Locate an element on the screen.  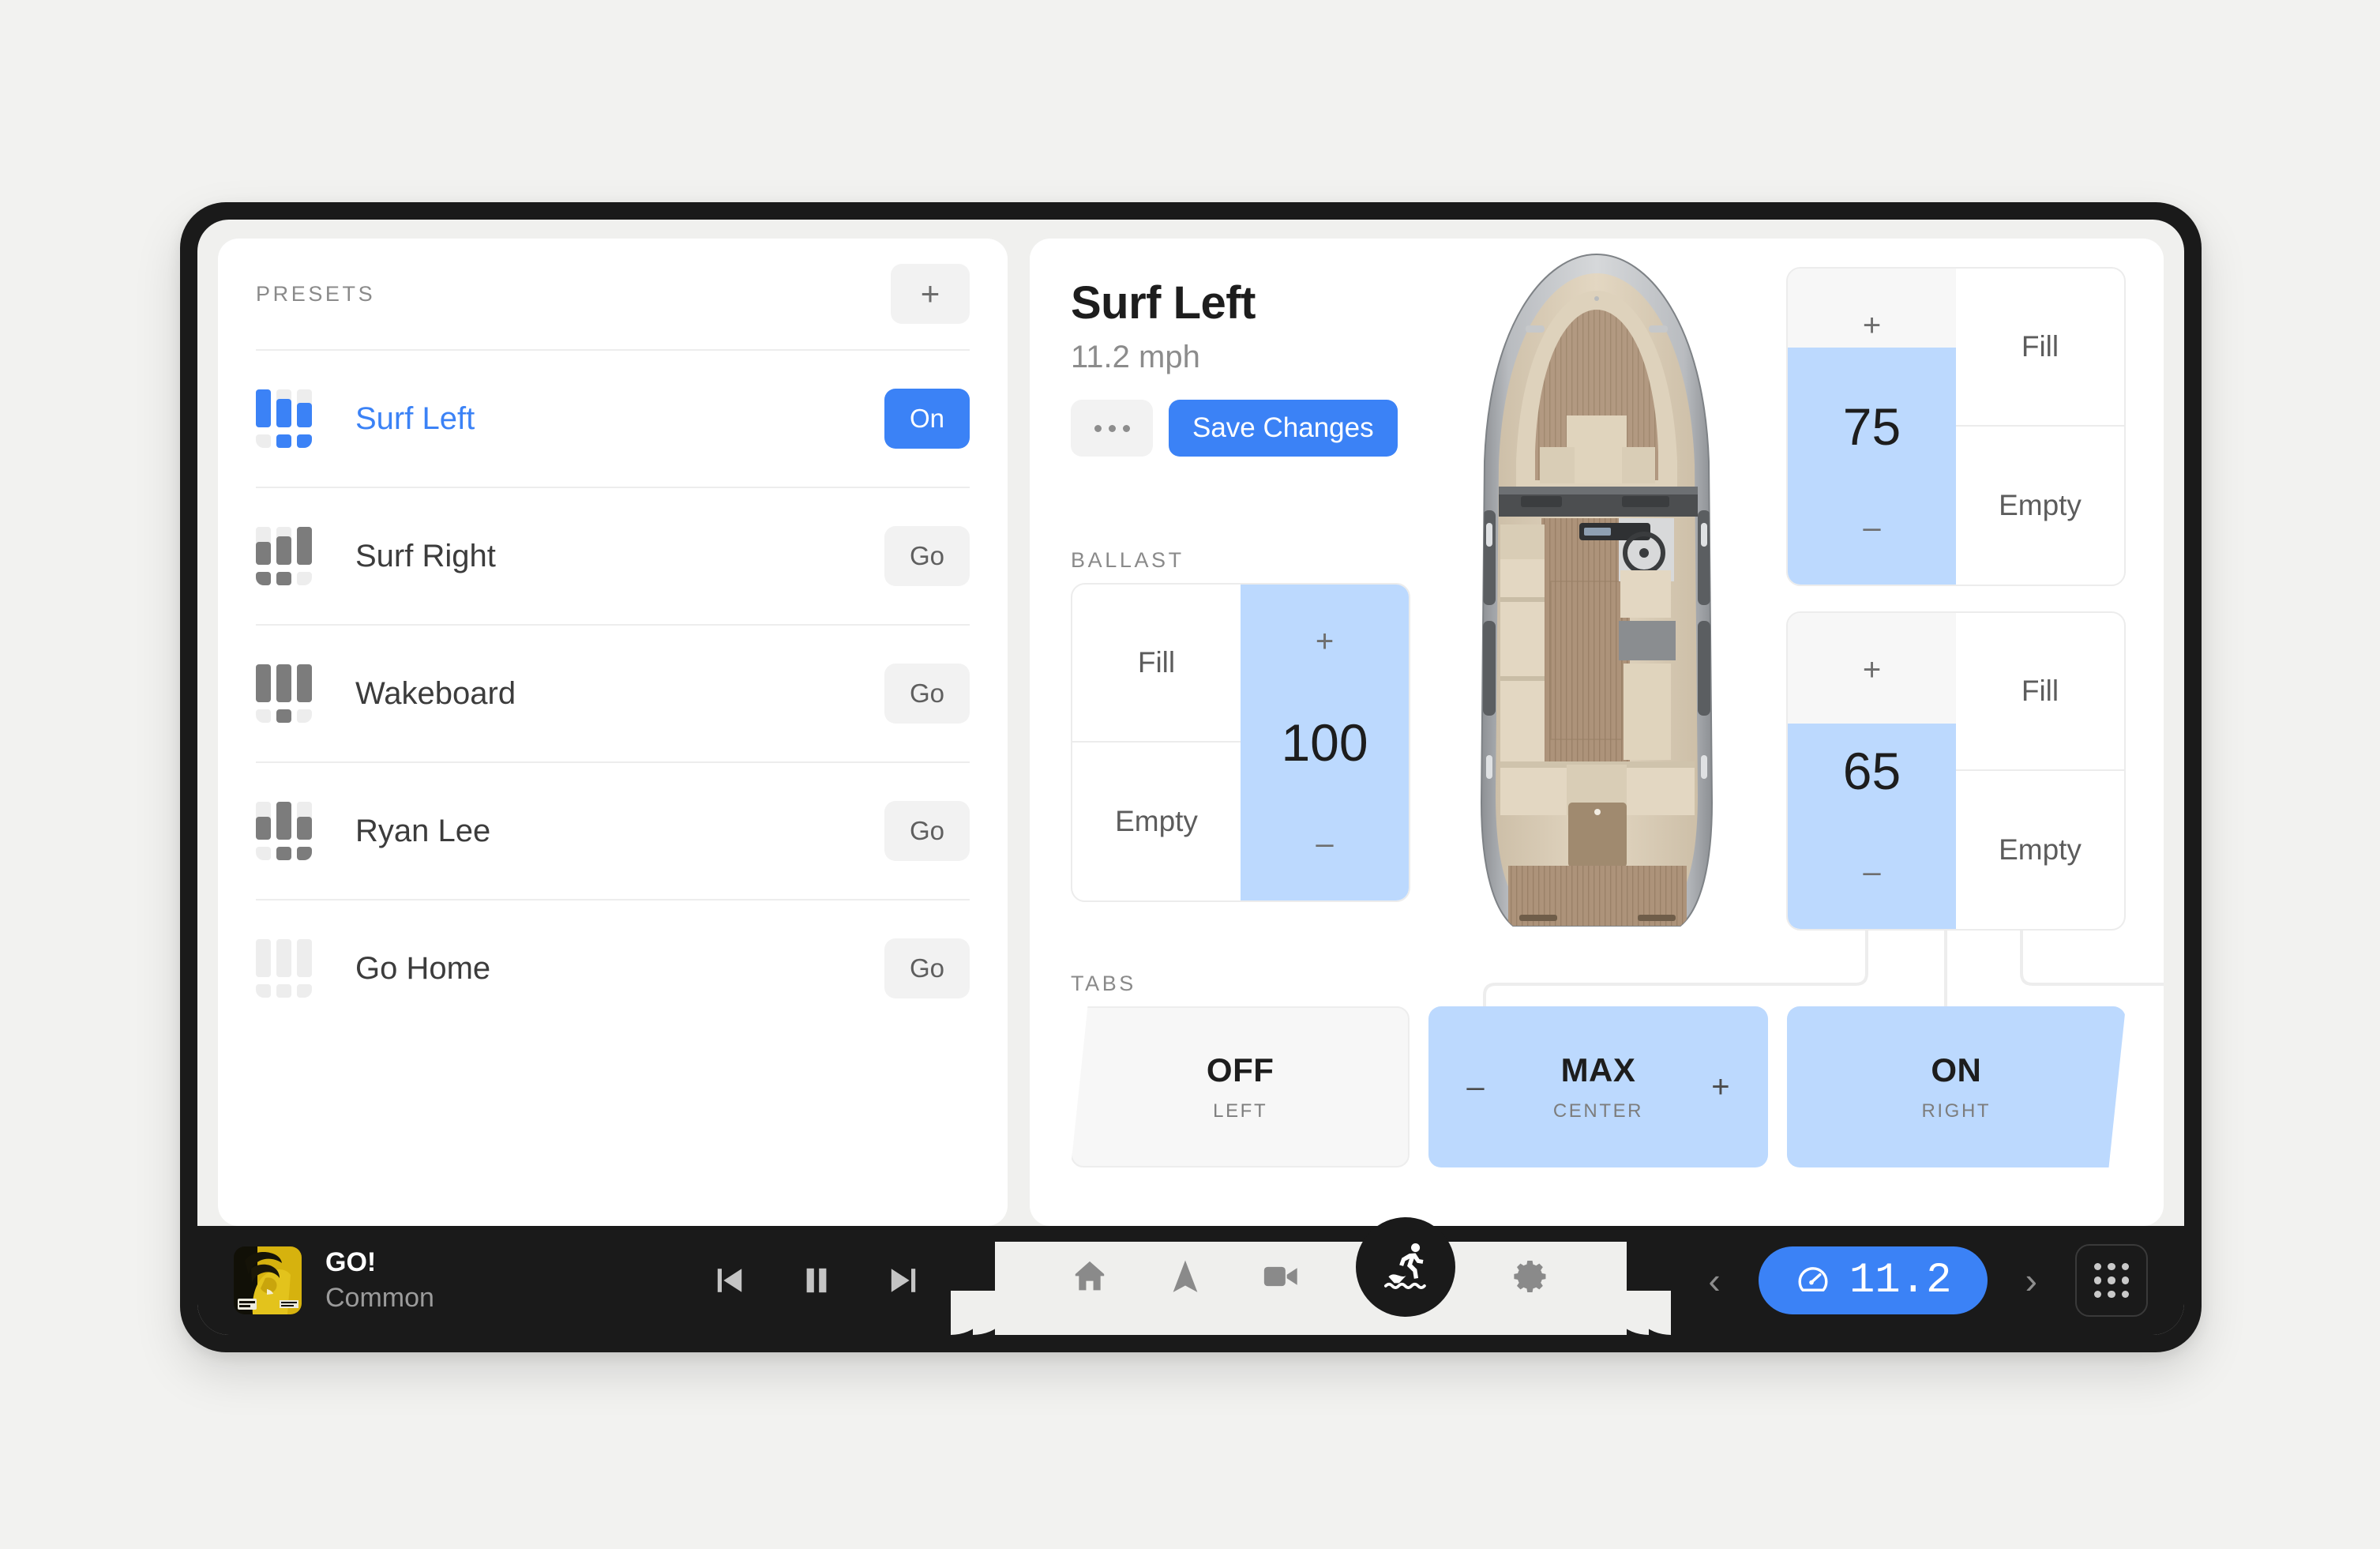
speed-pill: 11.2 is located at coordinates (1873, 1280).